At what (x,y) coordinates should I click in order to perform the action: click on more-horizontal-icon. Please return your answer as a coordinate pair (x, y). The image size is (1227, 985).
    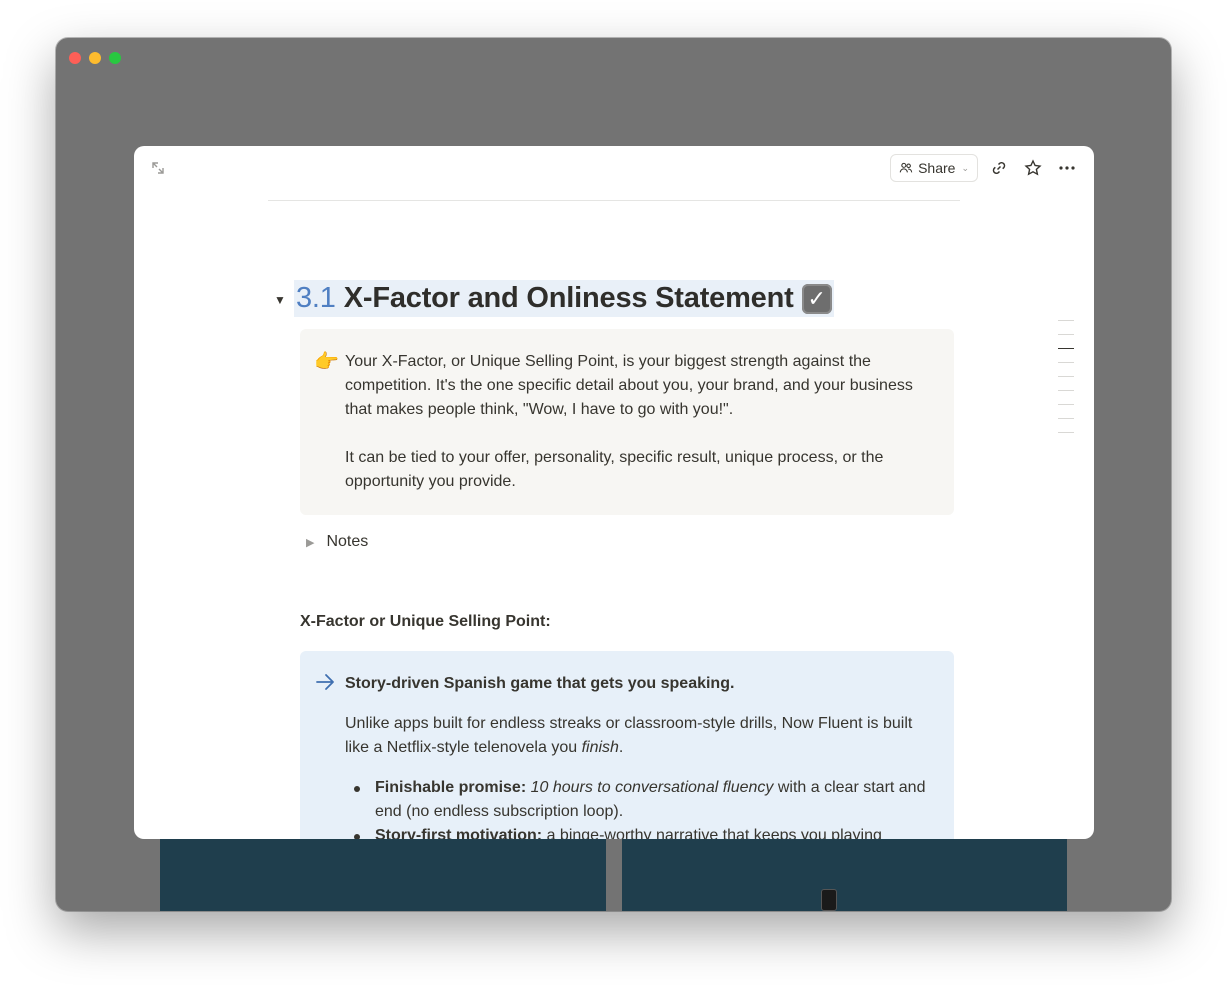
    Looking at the image, I should click on (1067, 168).